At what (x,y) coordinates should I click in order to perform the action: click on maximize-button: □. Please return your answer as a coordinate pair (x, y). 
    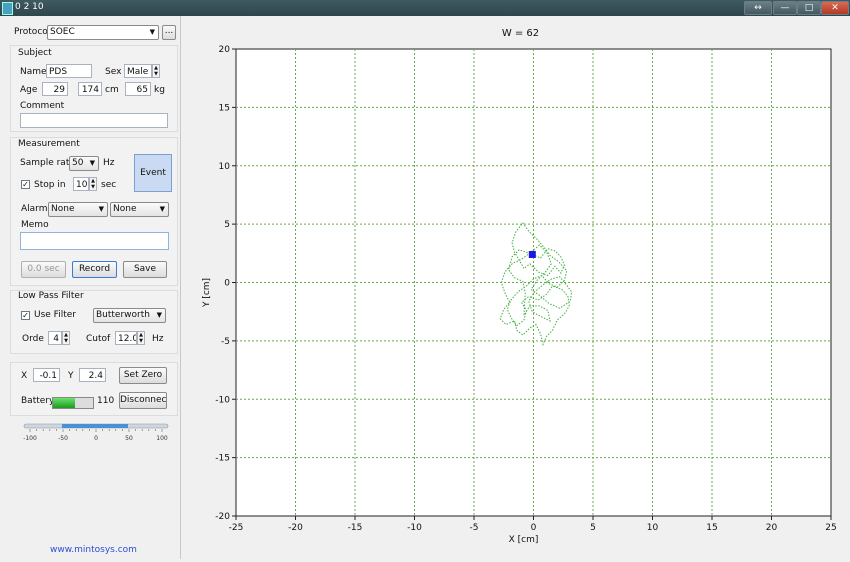
    Looking at the image, I should click on (809, 8).